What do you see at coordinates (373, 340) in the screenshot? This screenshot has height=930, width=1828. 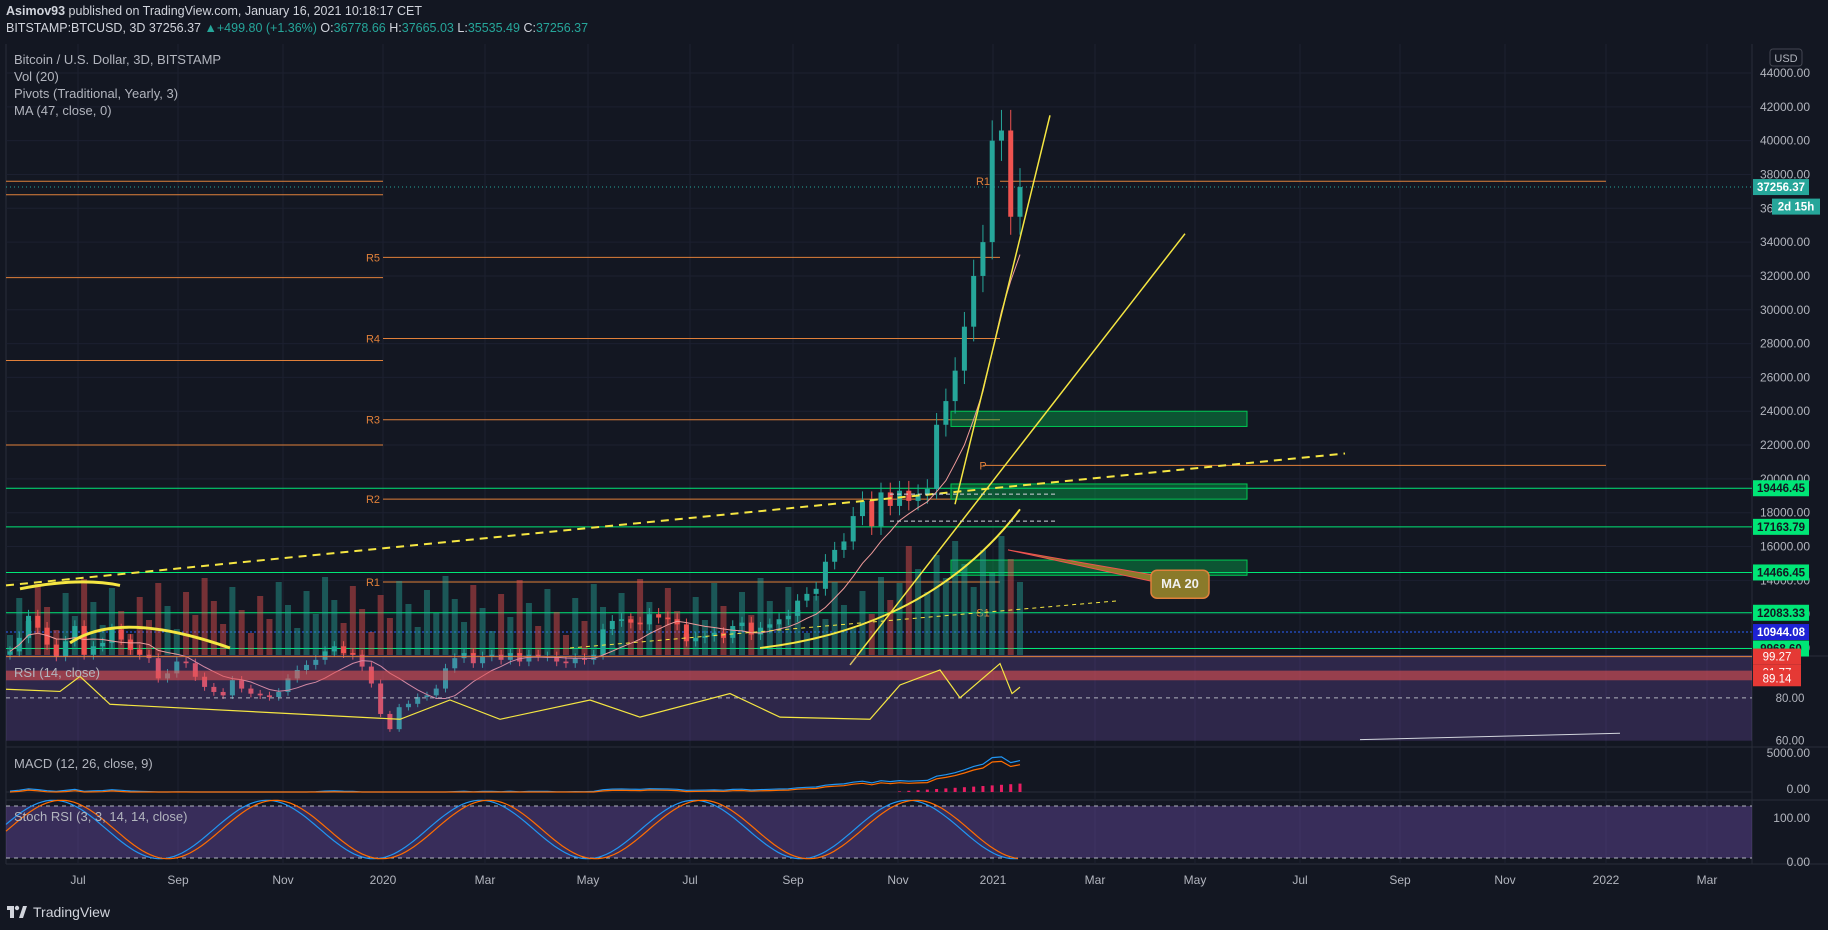 I see `pivot-label: R4` at bounding box center [373, 340].